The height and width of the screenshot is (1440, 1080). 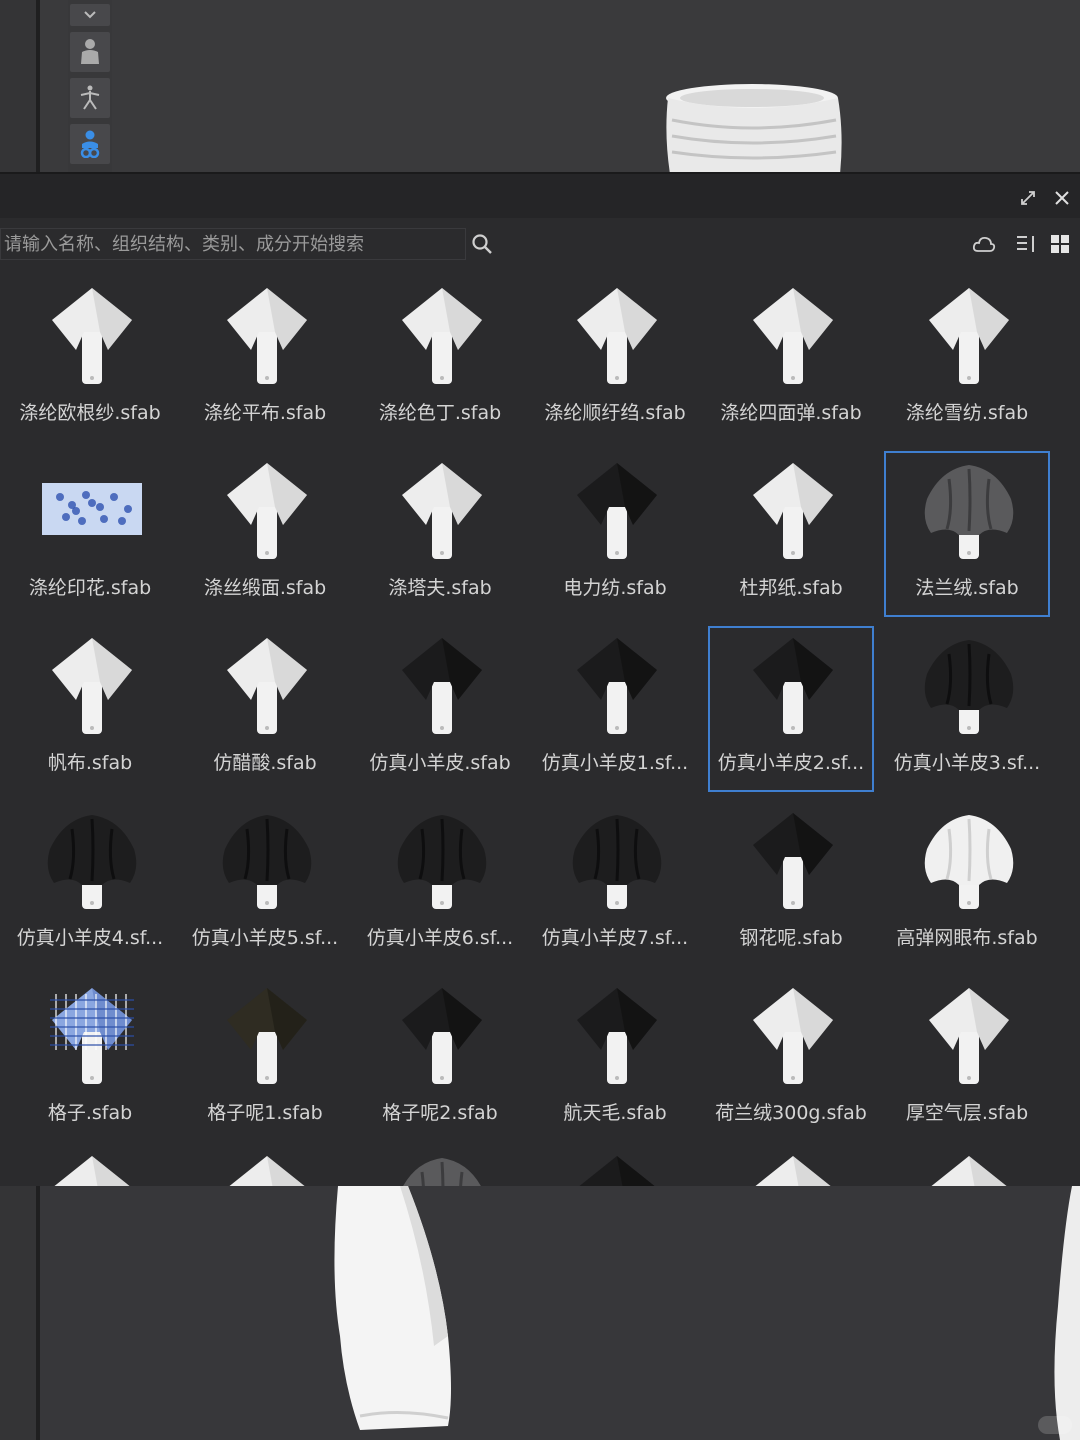 I want to click on fabric-label: 仿醋酸.sfab, so click(x=265, y=763).